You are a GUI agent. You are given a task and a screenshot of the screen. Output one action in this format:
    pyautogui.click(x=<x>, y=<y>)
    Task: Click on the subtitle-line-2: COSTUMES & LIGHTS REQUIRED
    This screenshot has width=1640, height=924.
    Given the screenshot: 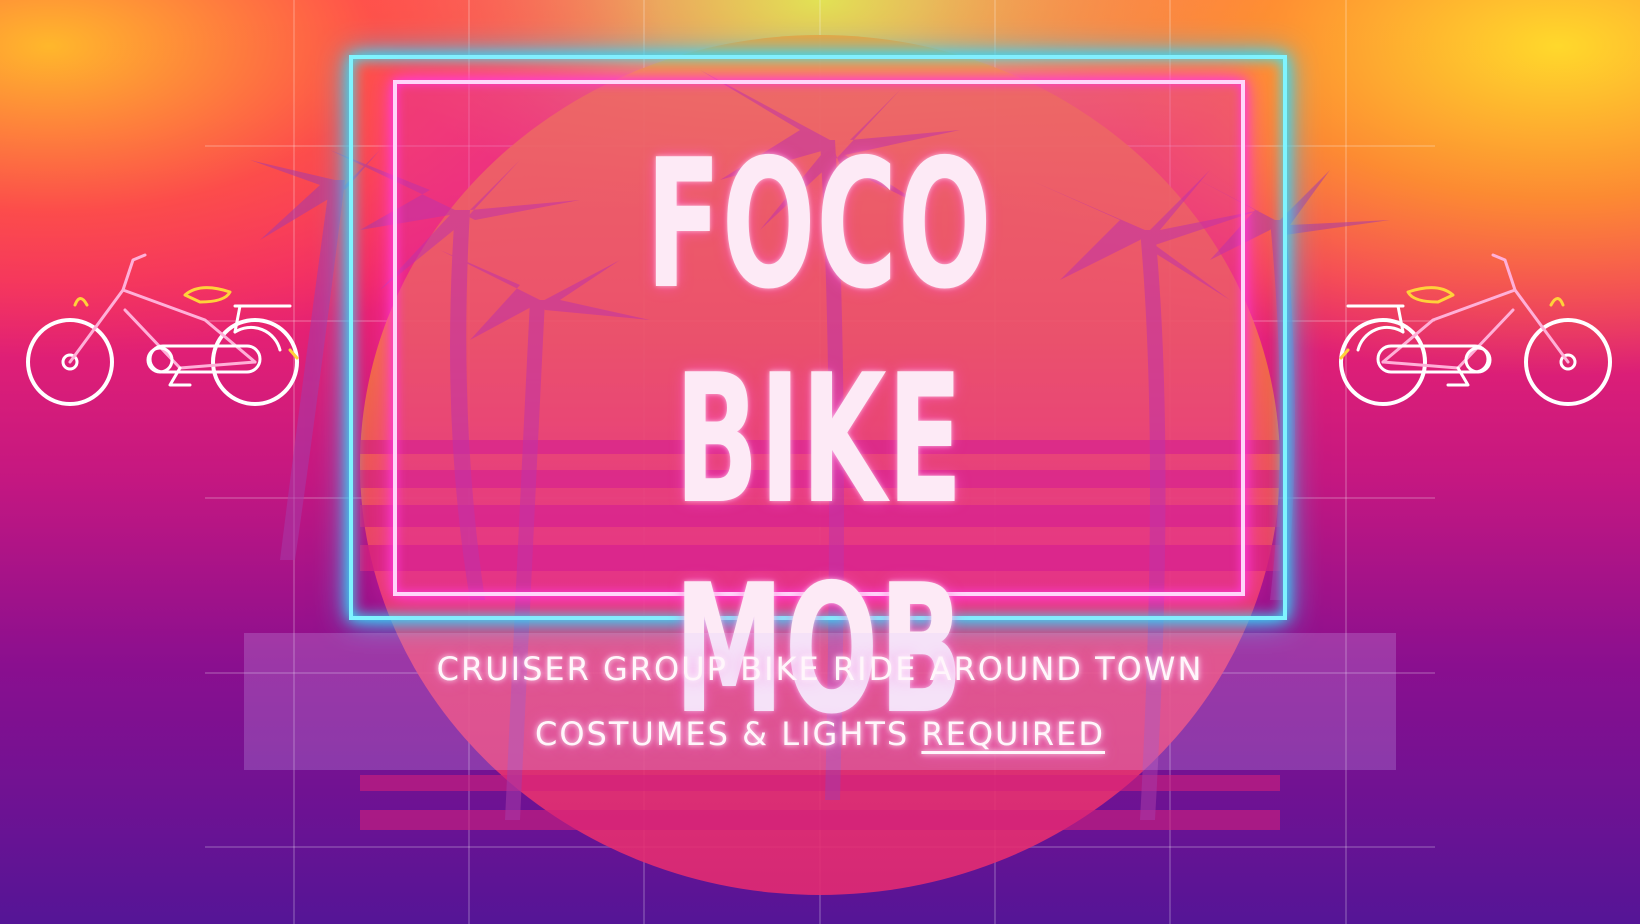 What is the action you would take?
    pyautogui.click(x=820, y=734)
    